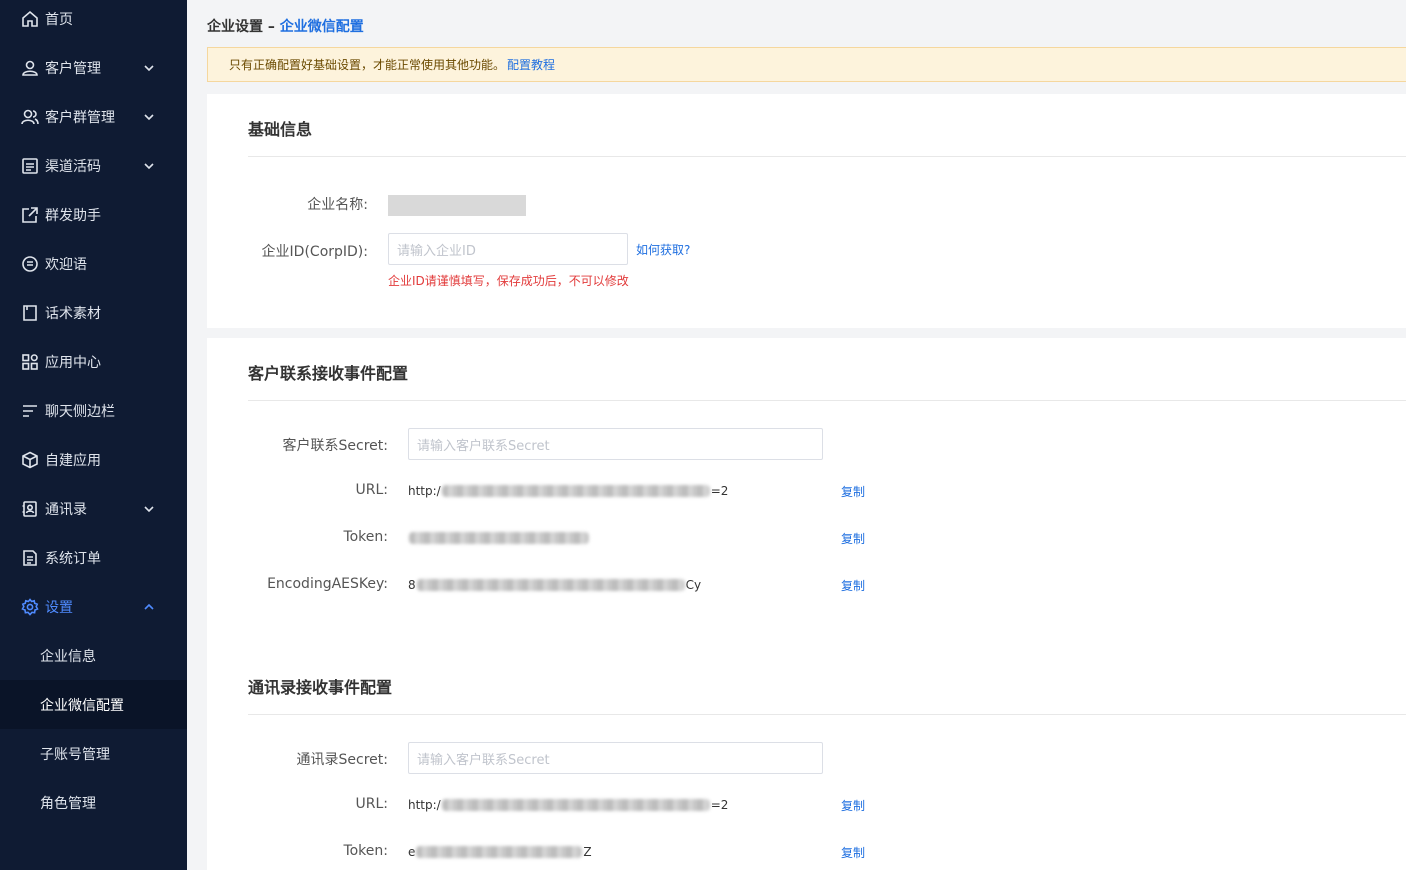 The width and height of the screenshot is (1406, 870). I want to click on breadcrumb: 企业设置 – 企业微信配置, so click(285, 26).